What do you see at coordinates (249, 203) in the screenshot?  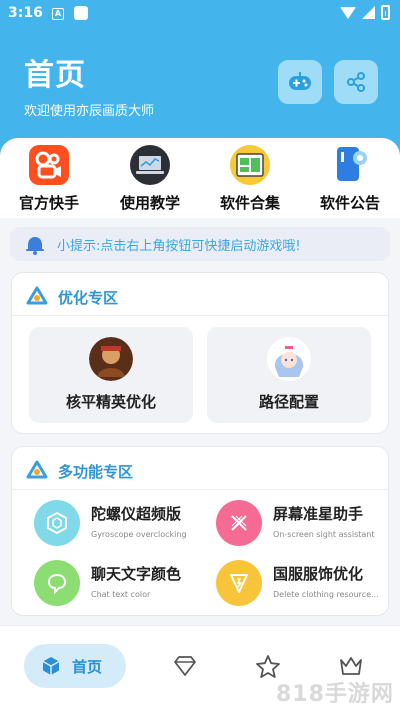 I see `quick-nav-label: 软件合集` at bounding box center [249, 203].